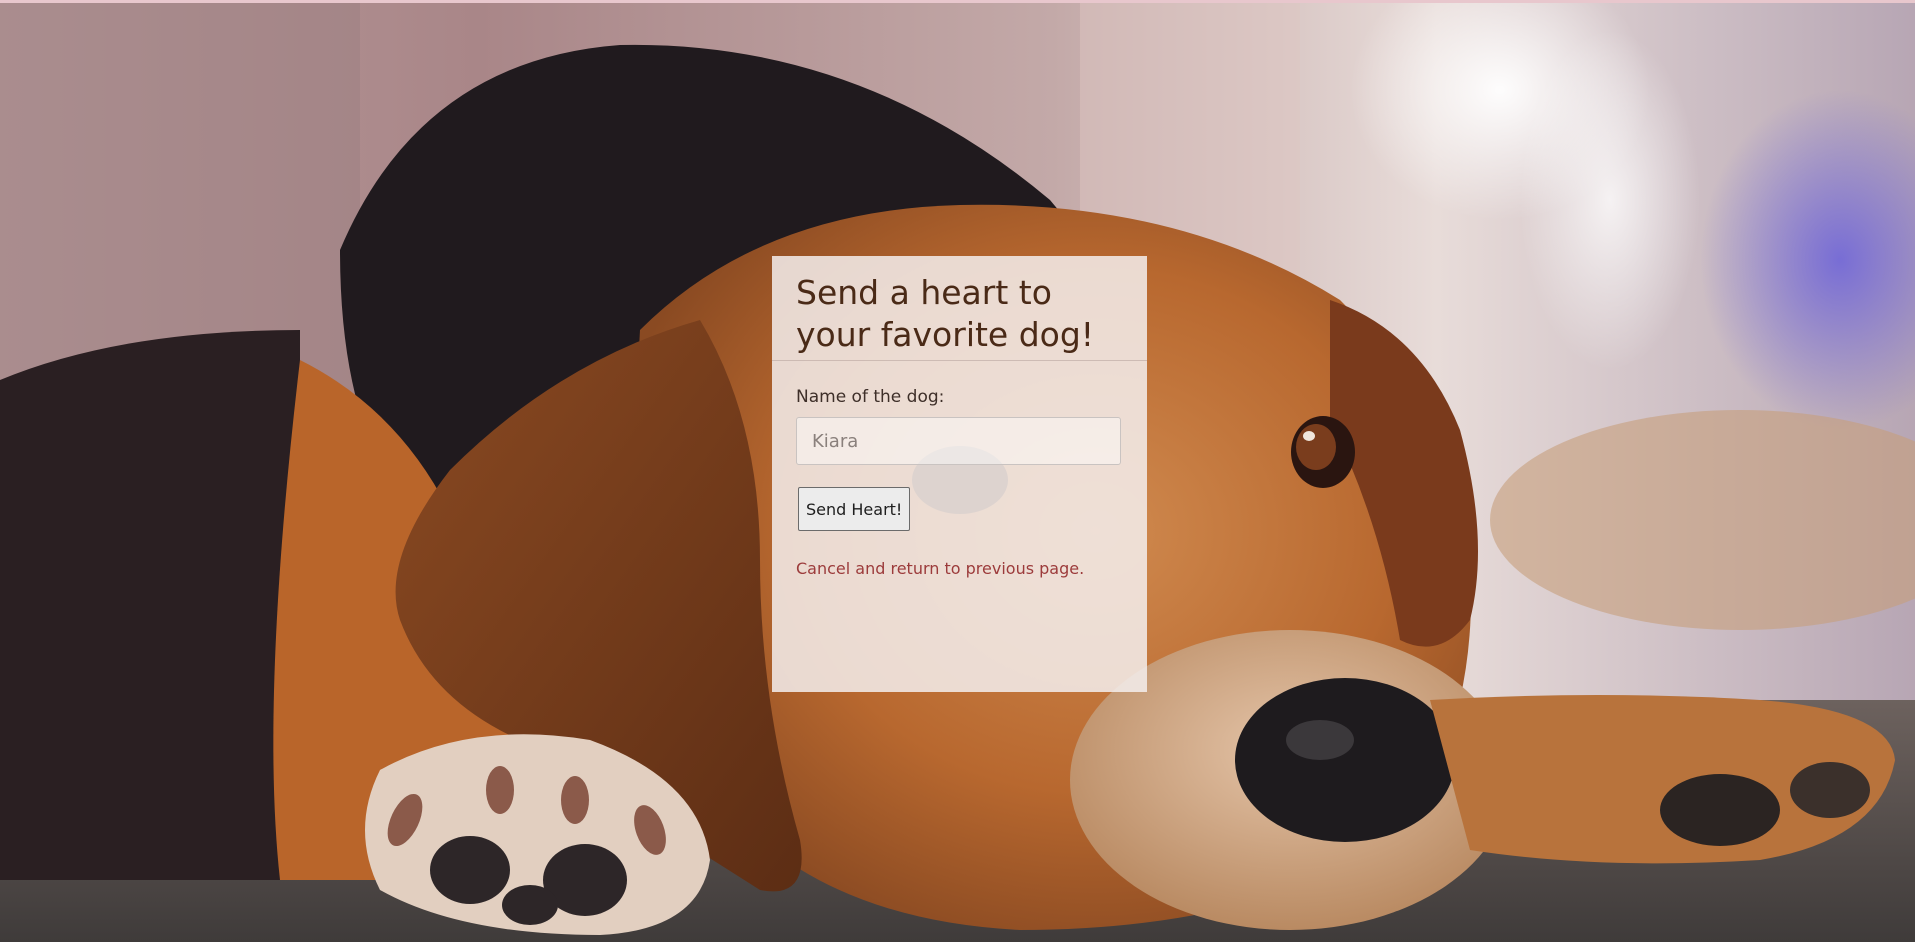 The image size is (1915, 942). I want to click on top-accent-line, so click(957, 1).